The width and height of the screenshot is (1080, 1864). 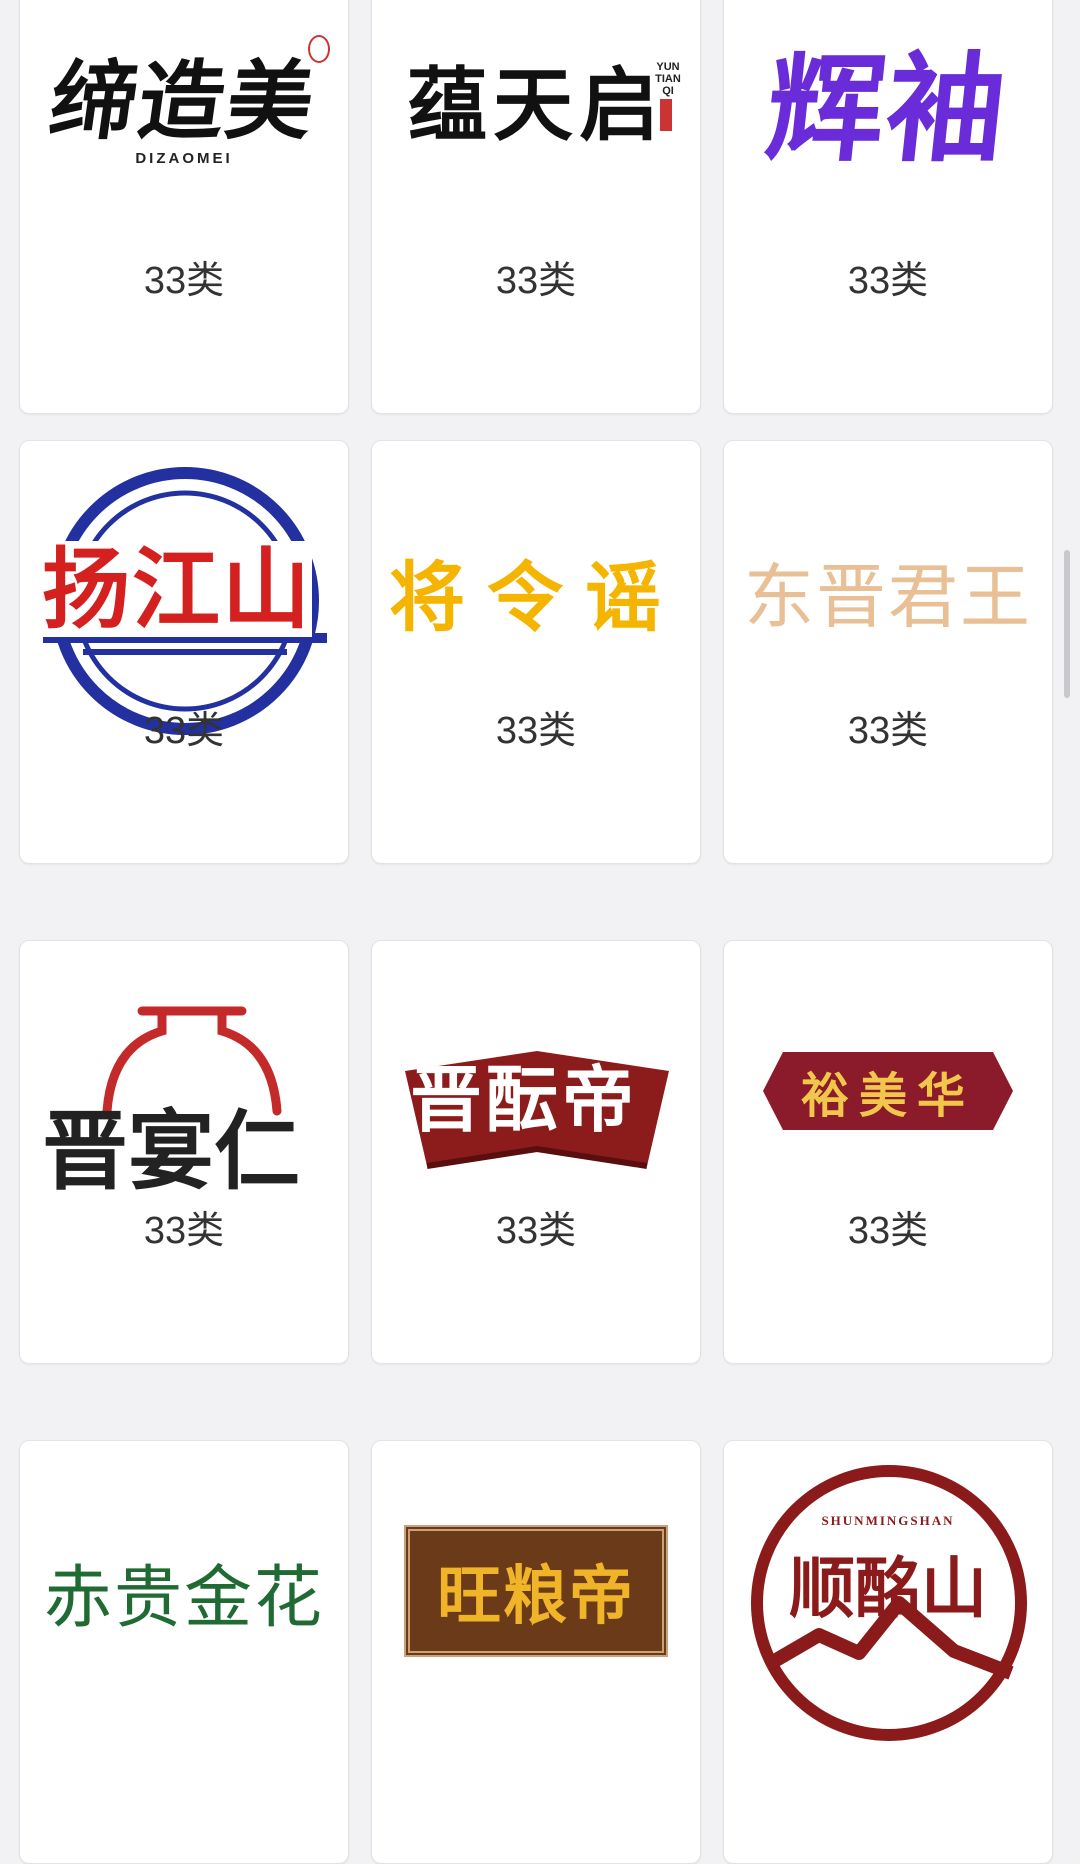 I want to click on product-card: 旺粮帝, so click(x=536, y=1652).